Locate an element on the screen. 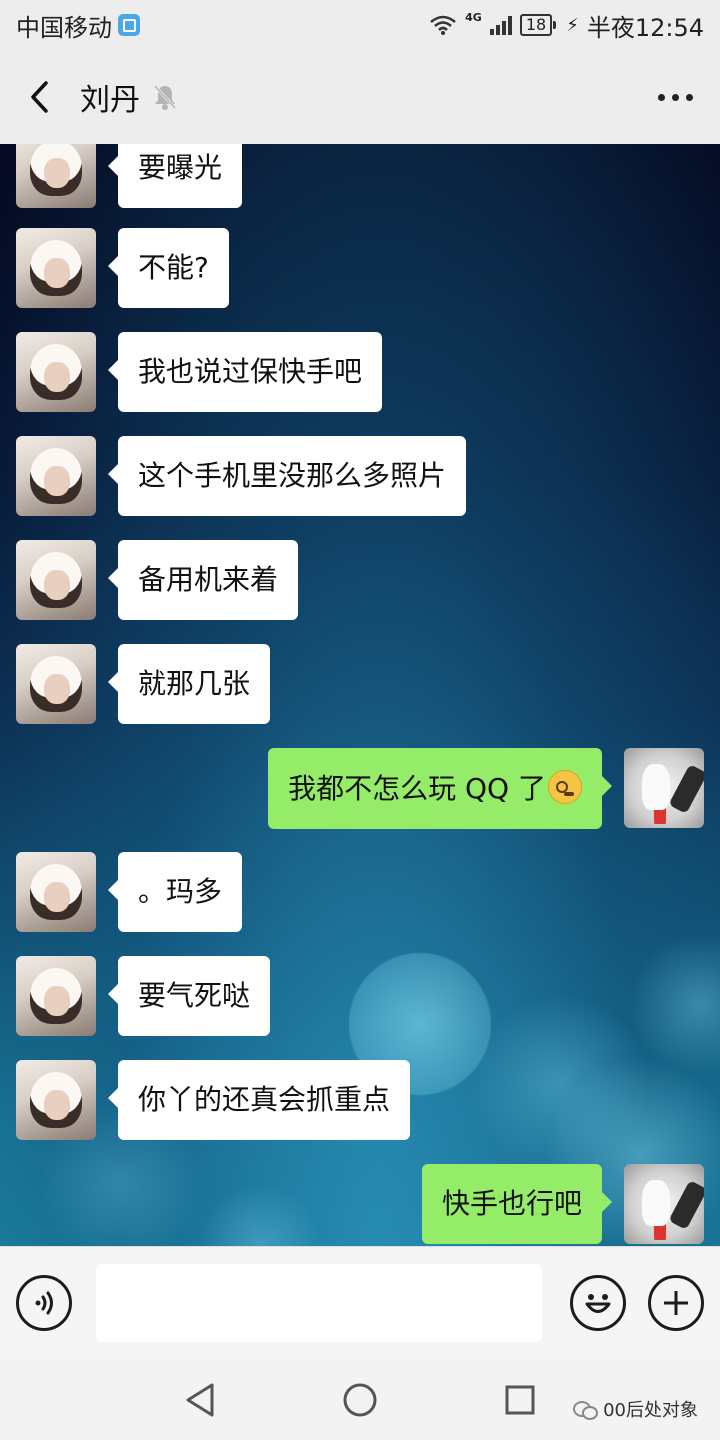 The image size is (720, 1440). system-recents-button is located at coordinates (520, 1400).